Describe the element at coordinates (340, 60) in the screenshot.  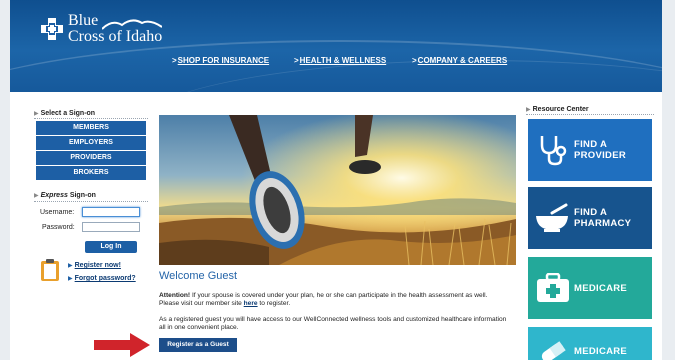
I see `nav-health-wellness: >HEALTH & WELLNESS` at that location.